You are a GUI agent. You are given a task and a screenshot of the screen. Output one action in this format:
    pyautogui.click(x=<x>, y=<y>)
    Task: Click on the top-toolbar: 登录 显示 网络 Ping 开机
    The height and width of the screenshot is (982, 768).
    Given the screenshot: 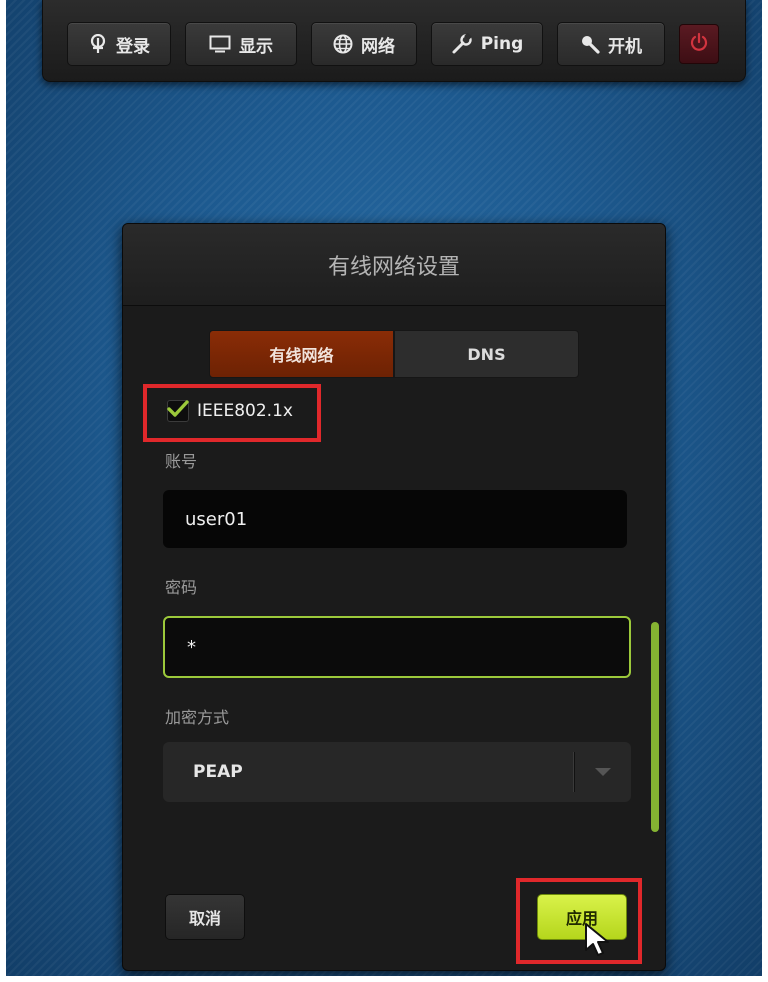 What is the action you would take?
    pyautogui.click(x=394, y=41)
    